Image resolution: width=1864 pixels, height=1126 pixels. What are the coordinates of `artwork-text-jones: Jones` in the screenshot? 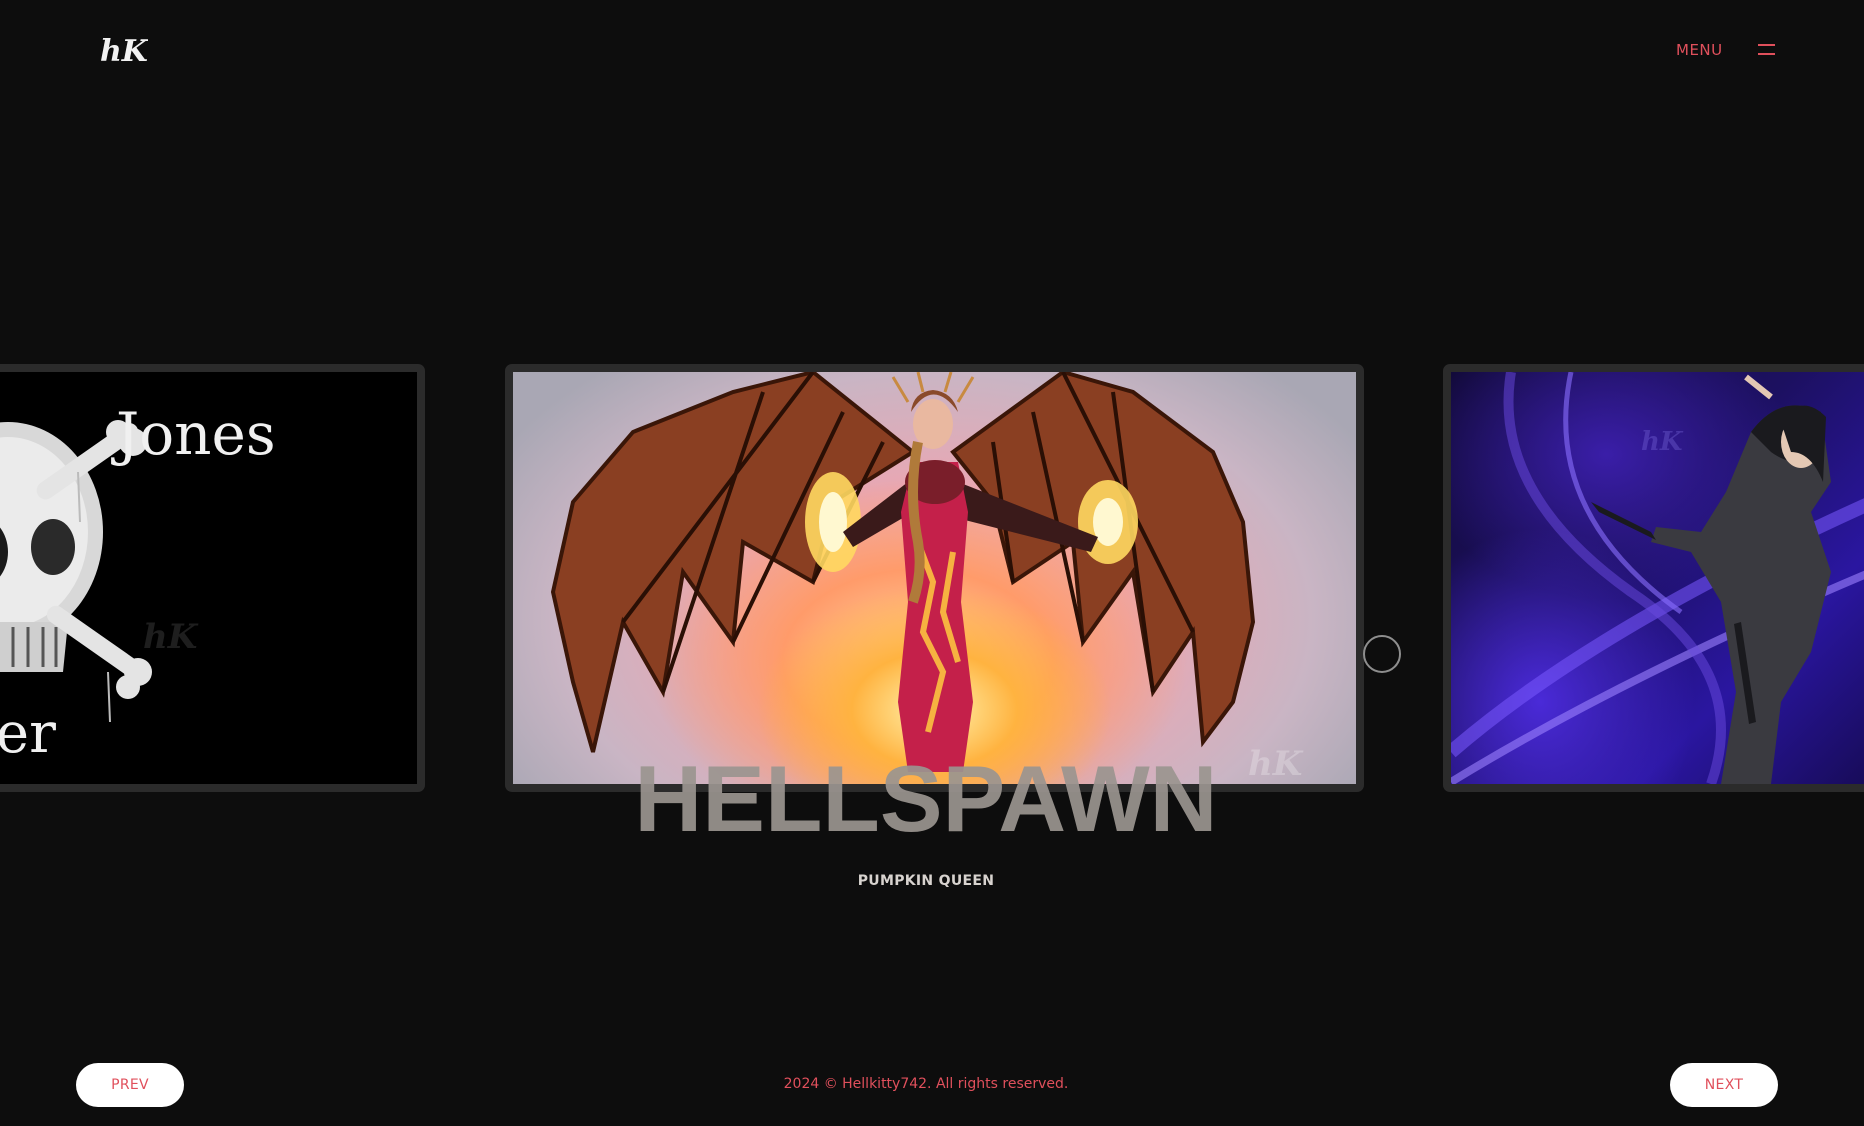 It's located at (193, 434).